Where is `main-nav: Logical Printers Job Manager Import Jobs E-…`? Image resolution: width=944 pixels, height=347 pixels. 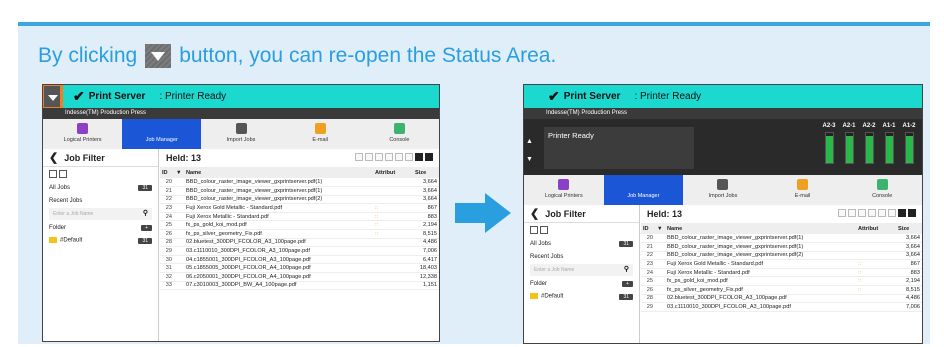
main-nav: Logical Printers Job Manager Import Jobs E-… is located at coordinates (723, 190).